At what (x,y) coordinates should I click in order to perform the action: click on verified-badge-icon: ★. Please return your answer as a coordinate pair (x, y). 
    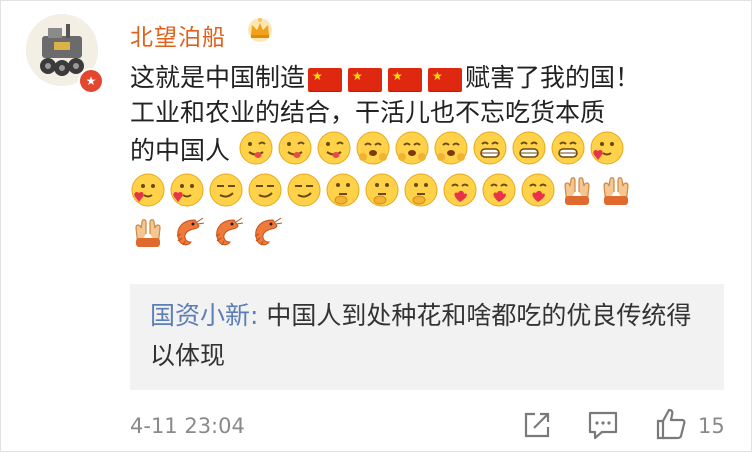
    Looking at the image, I should click on (91, 81).